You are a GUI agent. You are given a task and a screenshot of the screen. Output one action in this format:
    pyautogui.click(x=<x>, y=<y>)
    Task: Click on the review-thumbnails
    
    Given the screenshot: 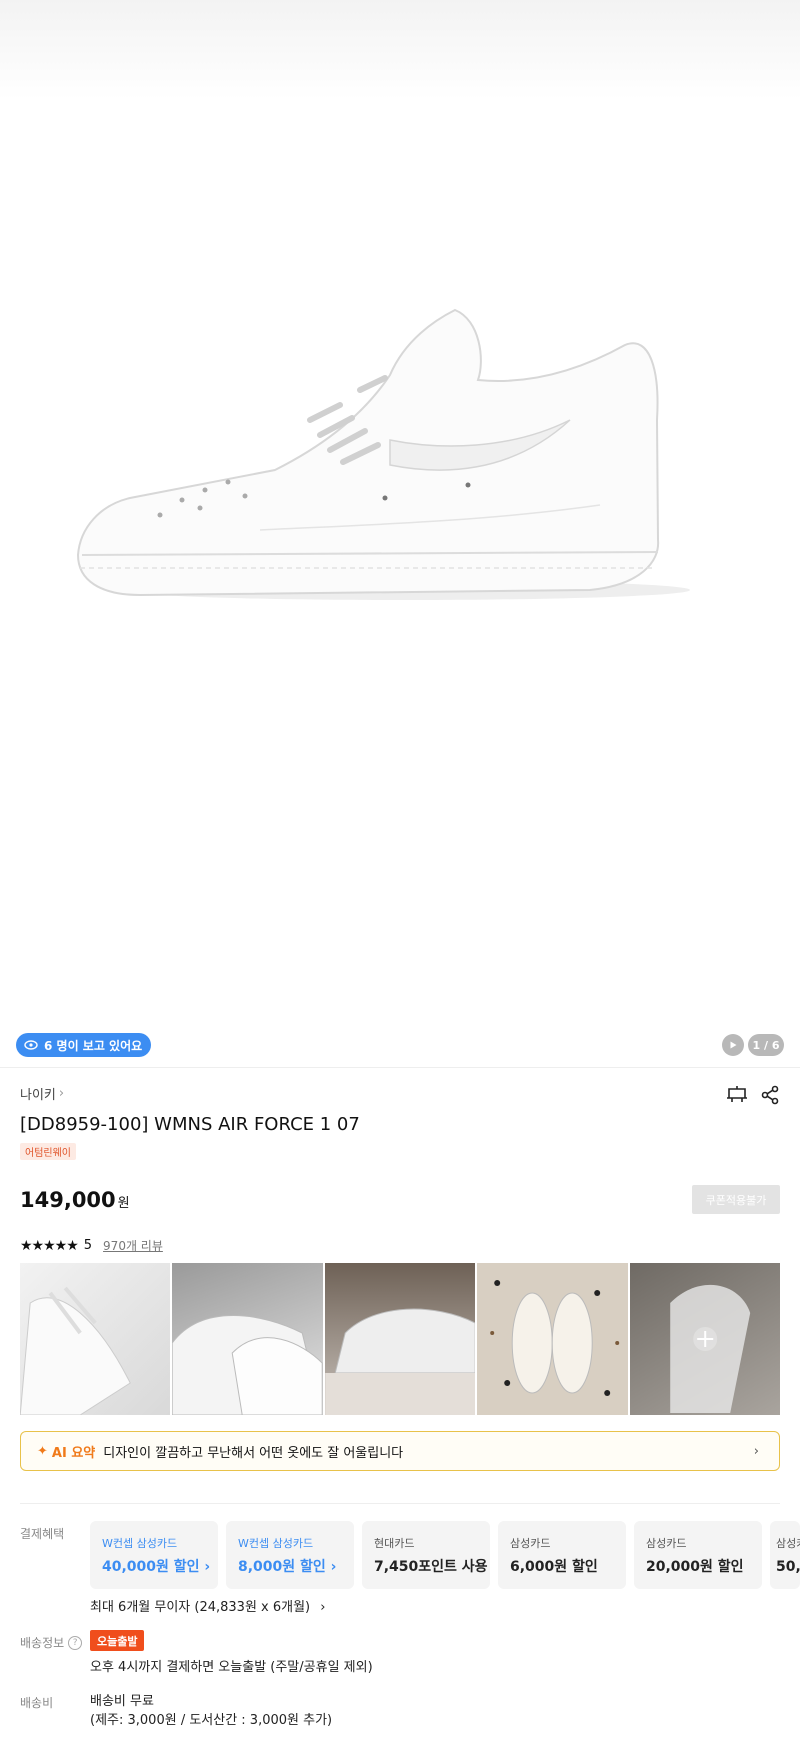 What is the action you would take?
    pyautogui.click(x=400, y=1339)
    